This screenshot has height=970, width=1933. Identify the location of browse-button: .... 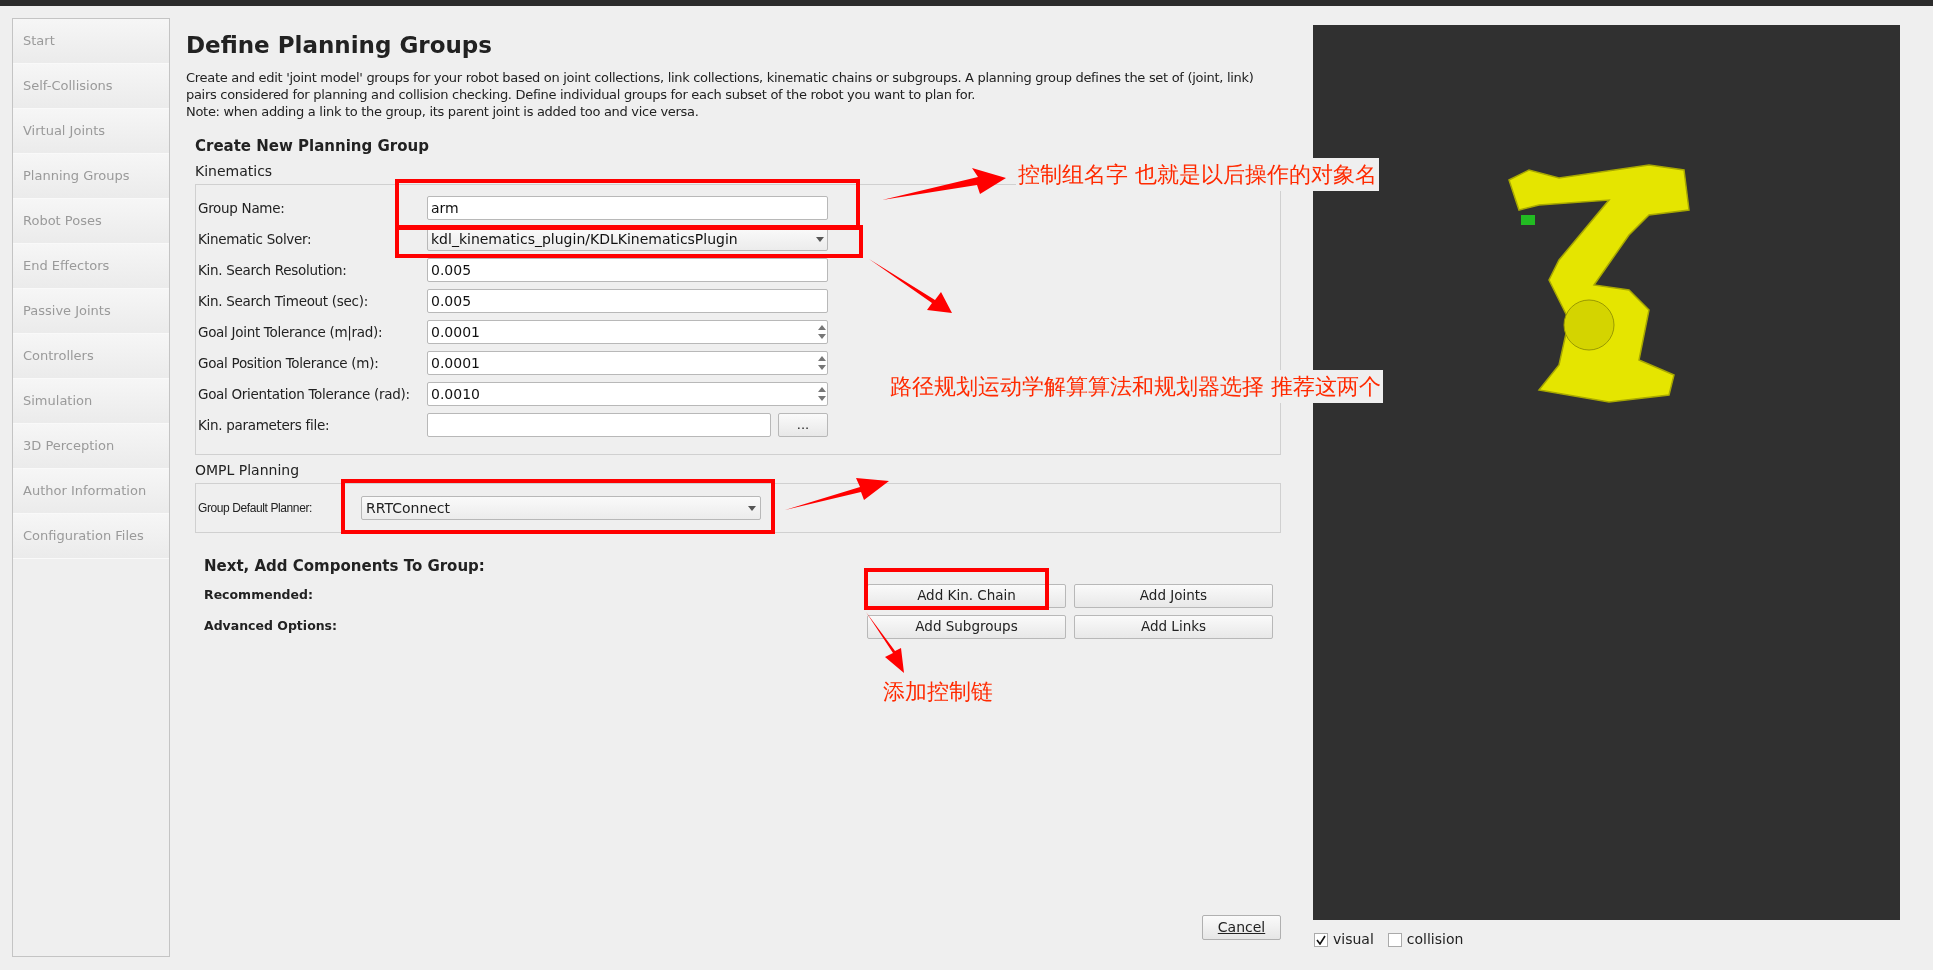
(803, 425).